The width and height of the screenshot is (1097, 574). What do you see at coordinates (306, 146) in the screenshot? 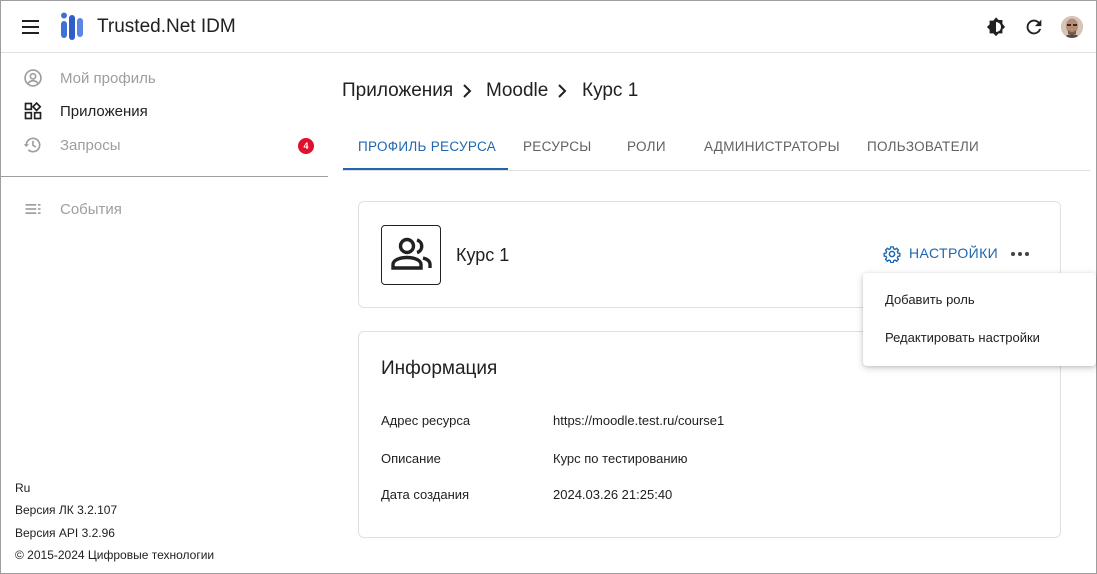
I see `requests-count-badge: 4` at bounding box center [306, 146].